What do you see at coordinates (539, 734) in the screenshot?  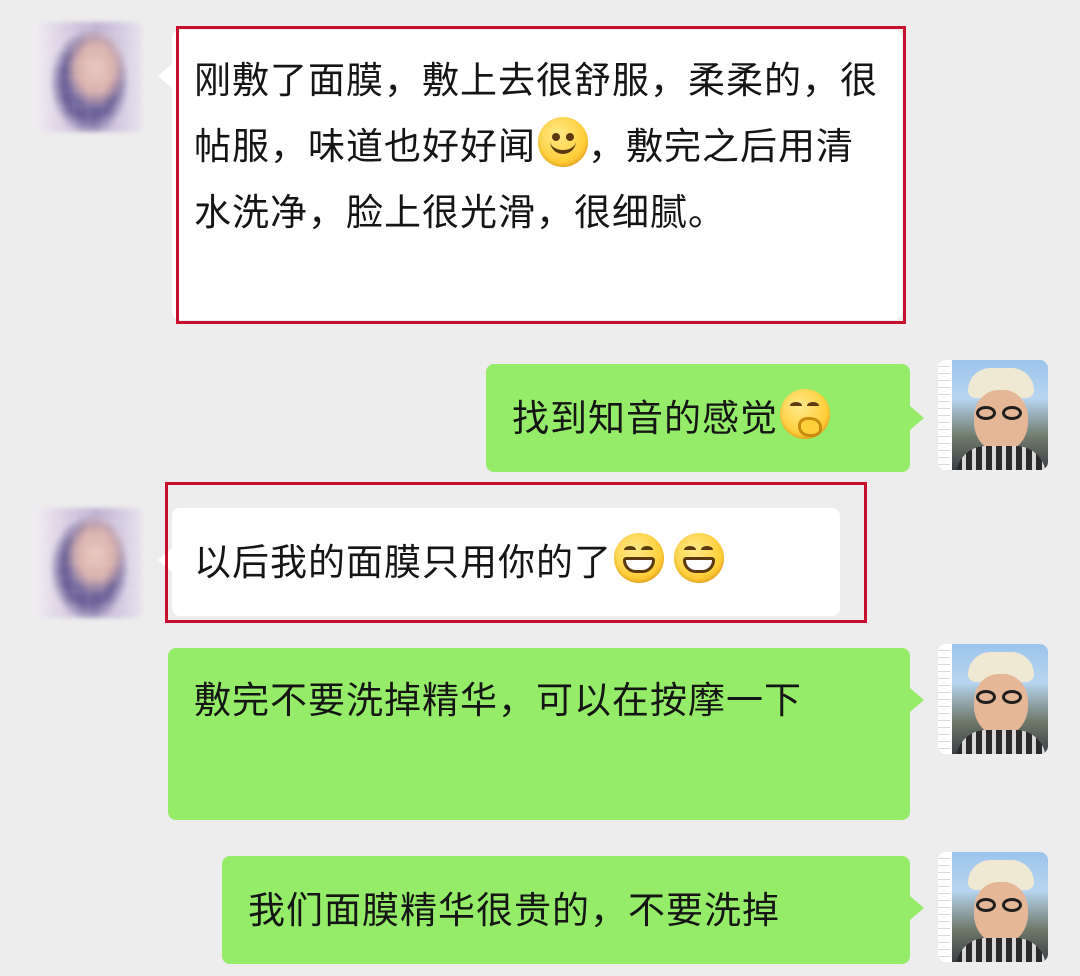 I see `message-bubble-outgoing: 敷完不要洗掉精华，可以在按摩一下` at bounding box center [539, 734].